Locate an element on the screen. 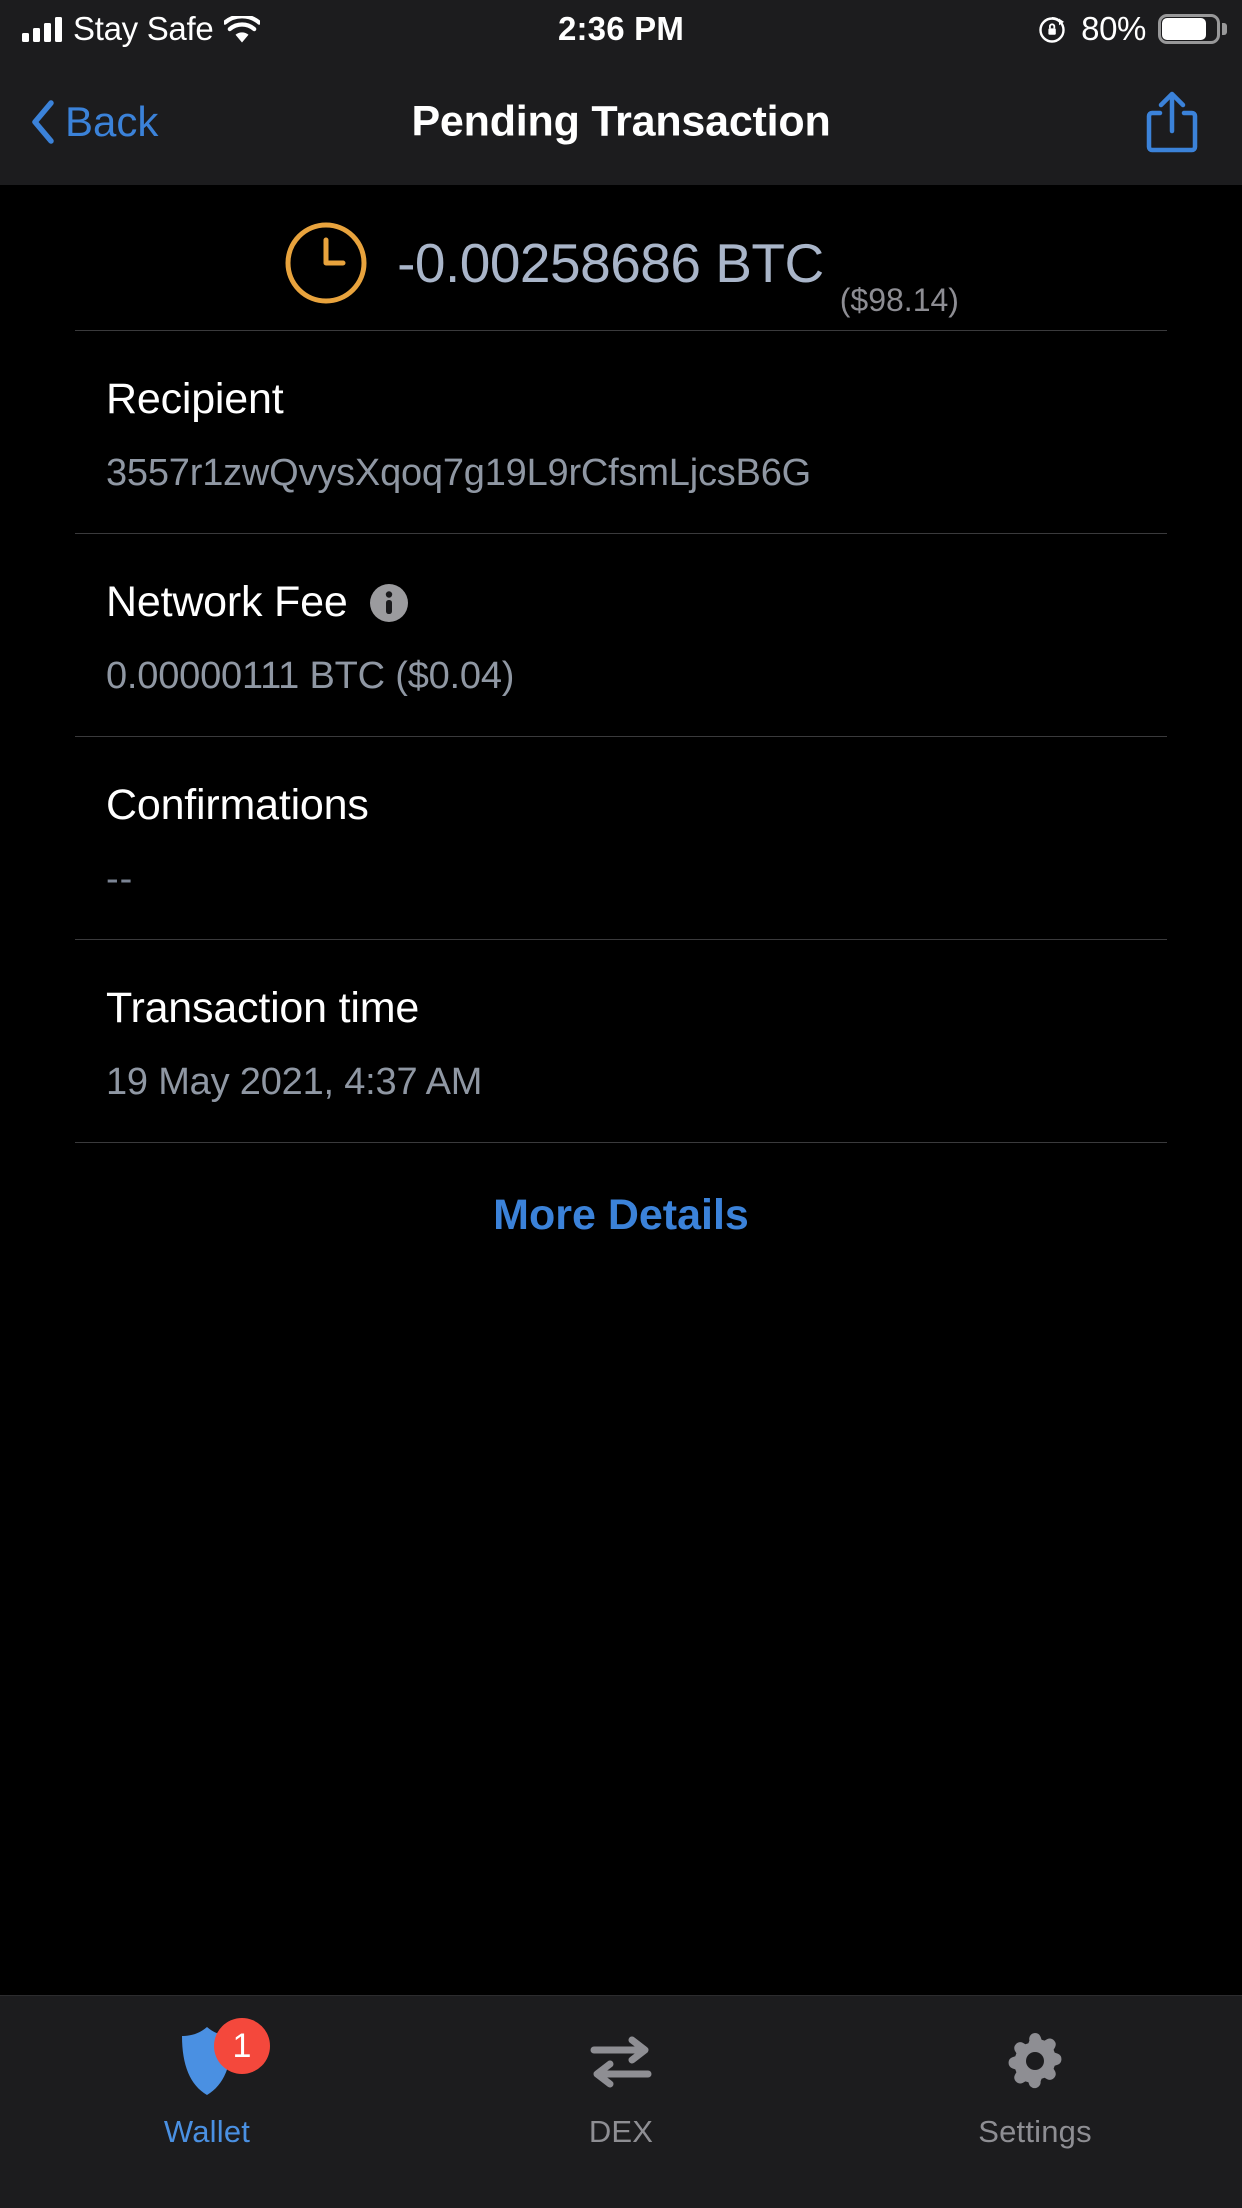  detail-label-wrap: Network Fee is located at coordinates (674, 602).